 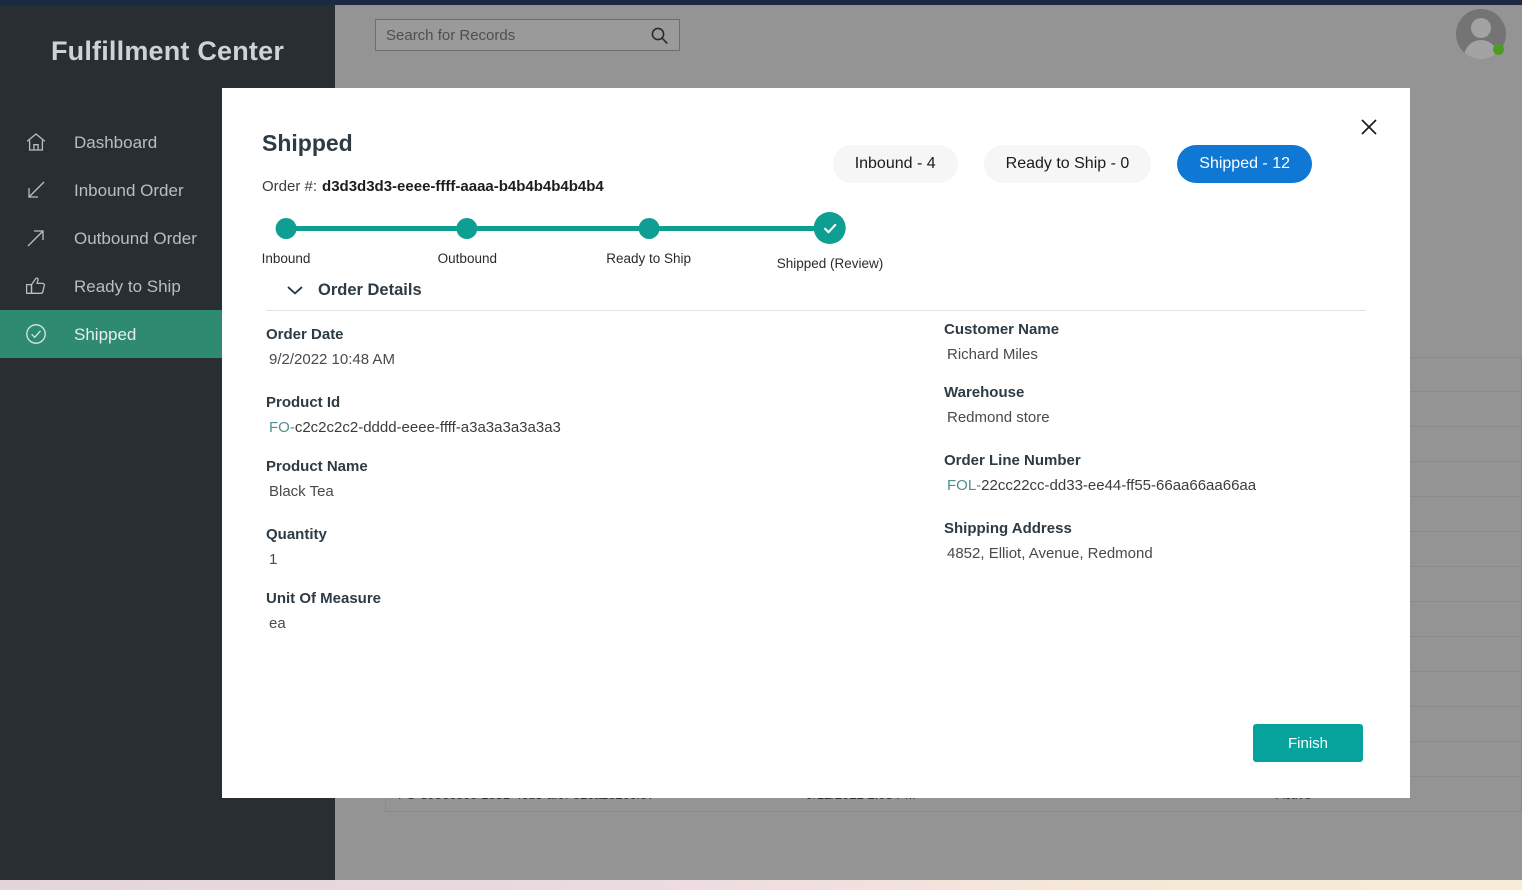 What do you see at coordinates (761, 2) in the screenshot?
I see `window-titlebar-strip` at bounding box center [761, 2].